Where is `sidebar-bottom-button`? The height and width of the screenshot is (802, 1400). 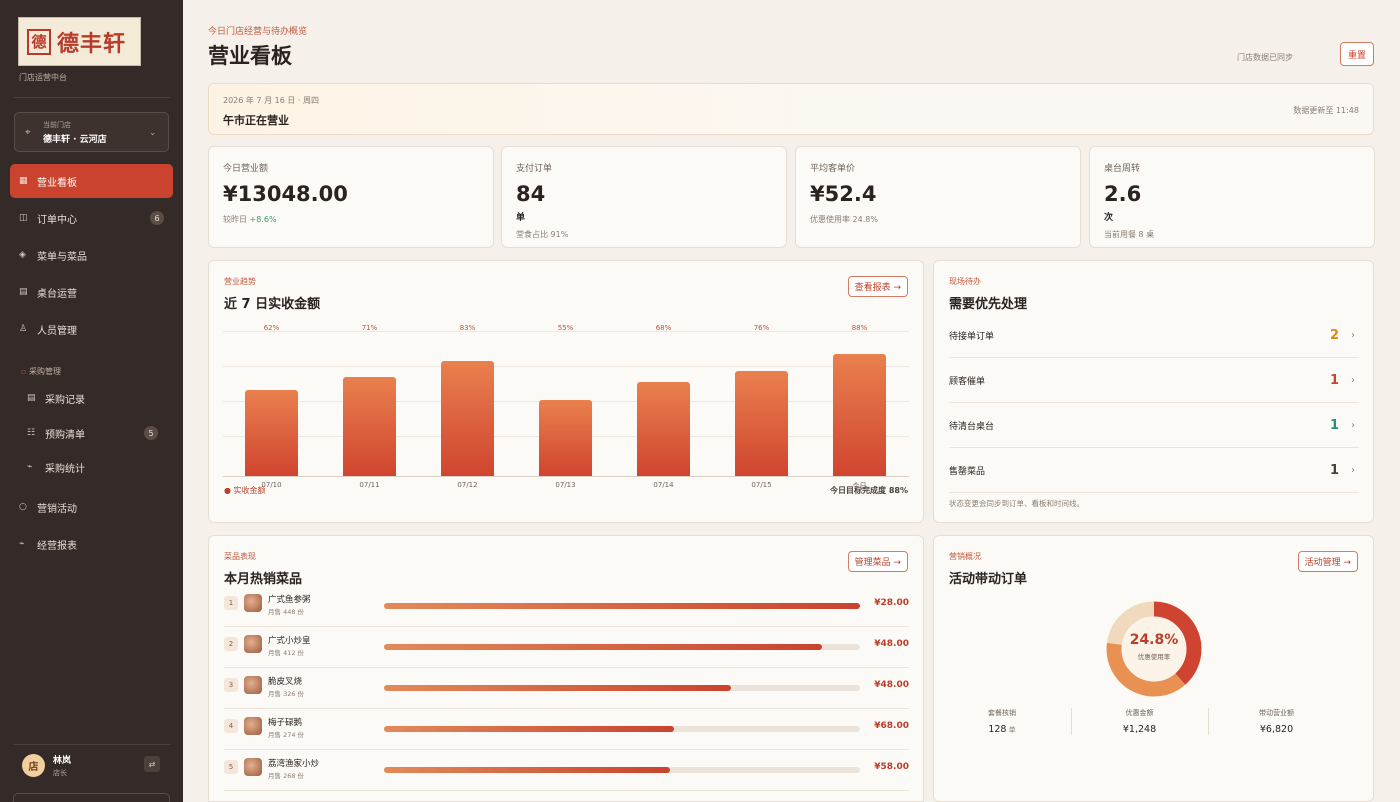
sidebar-bottom-button is located at coordinates (91, 797).